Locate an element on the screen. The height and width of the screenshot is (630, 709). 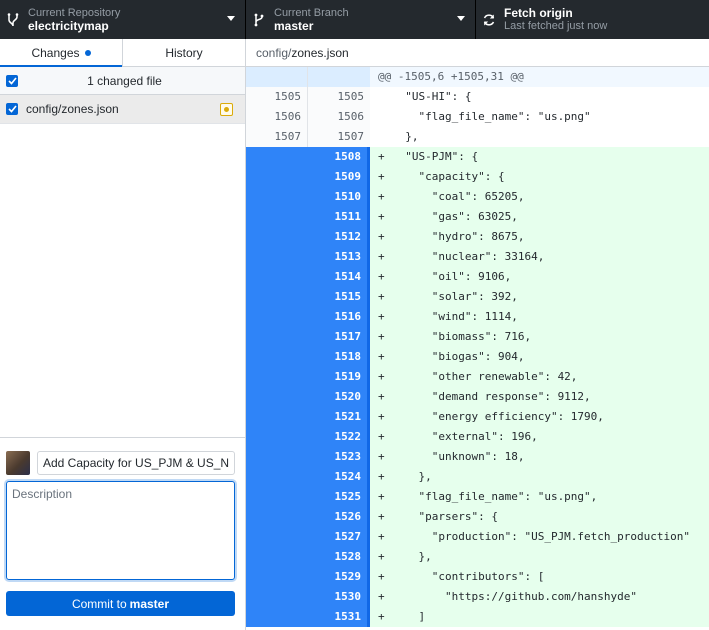
new-line-number: 1517 is located at coordinates (308, 337).